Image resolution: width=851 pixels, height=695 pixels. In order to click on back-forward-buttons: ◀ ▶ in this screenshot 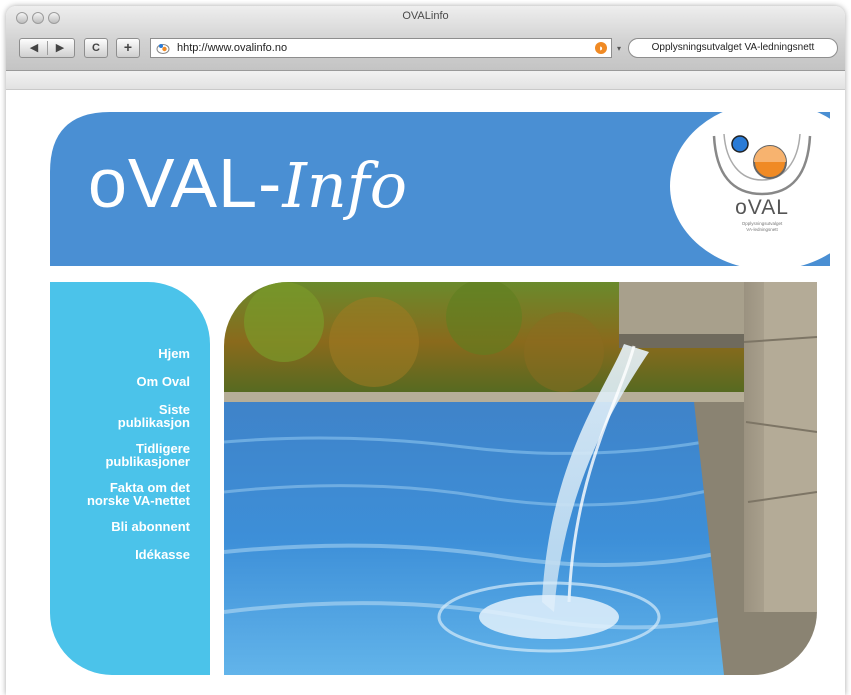, I will do `click(47, 48)`.